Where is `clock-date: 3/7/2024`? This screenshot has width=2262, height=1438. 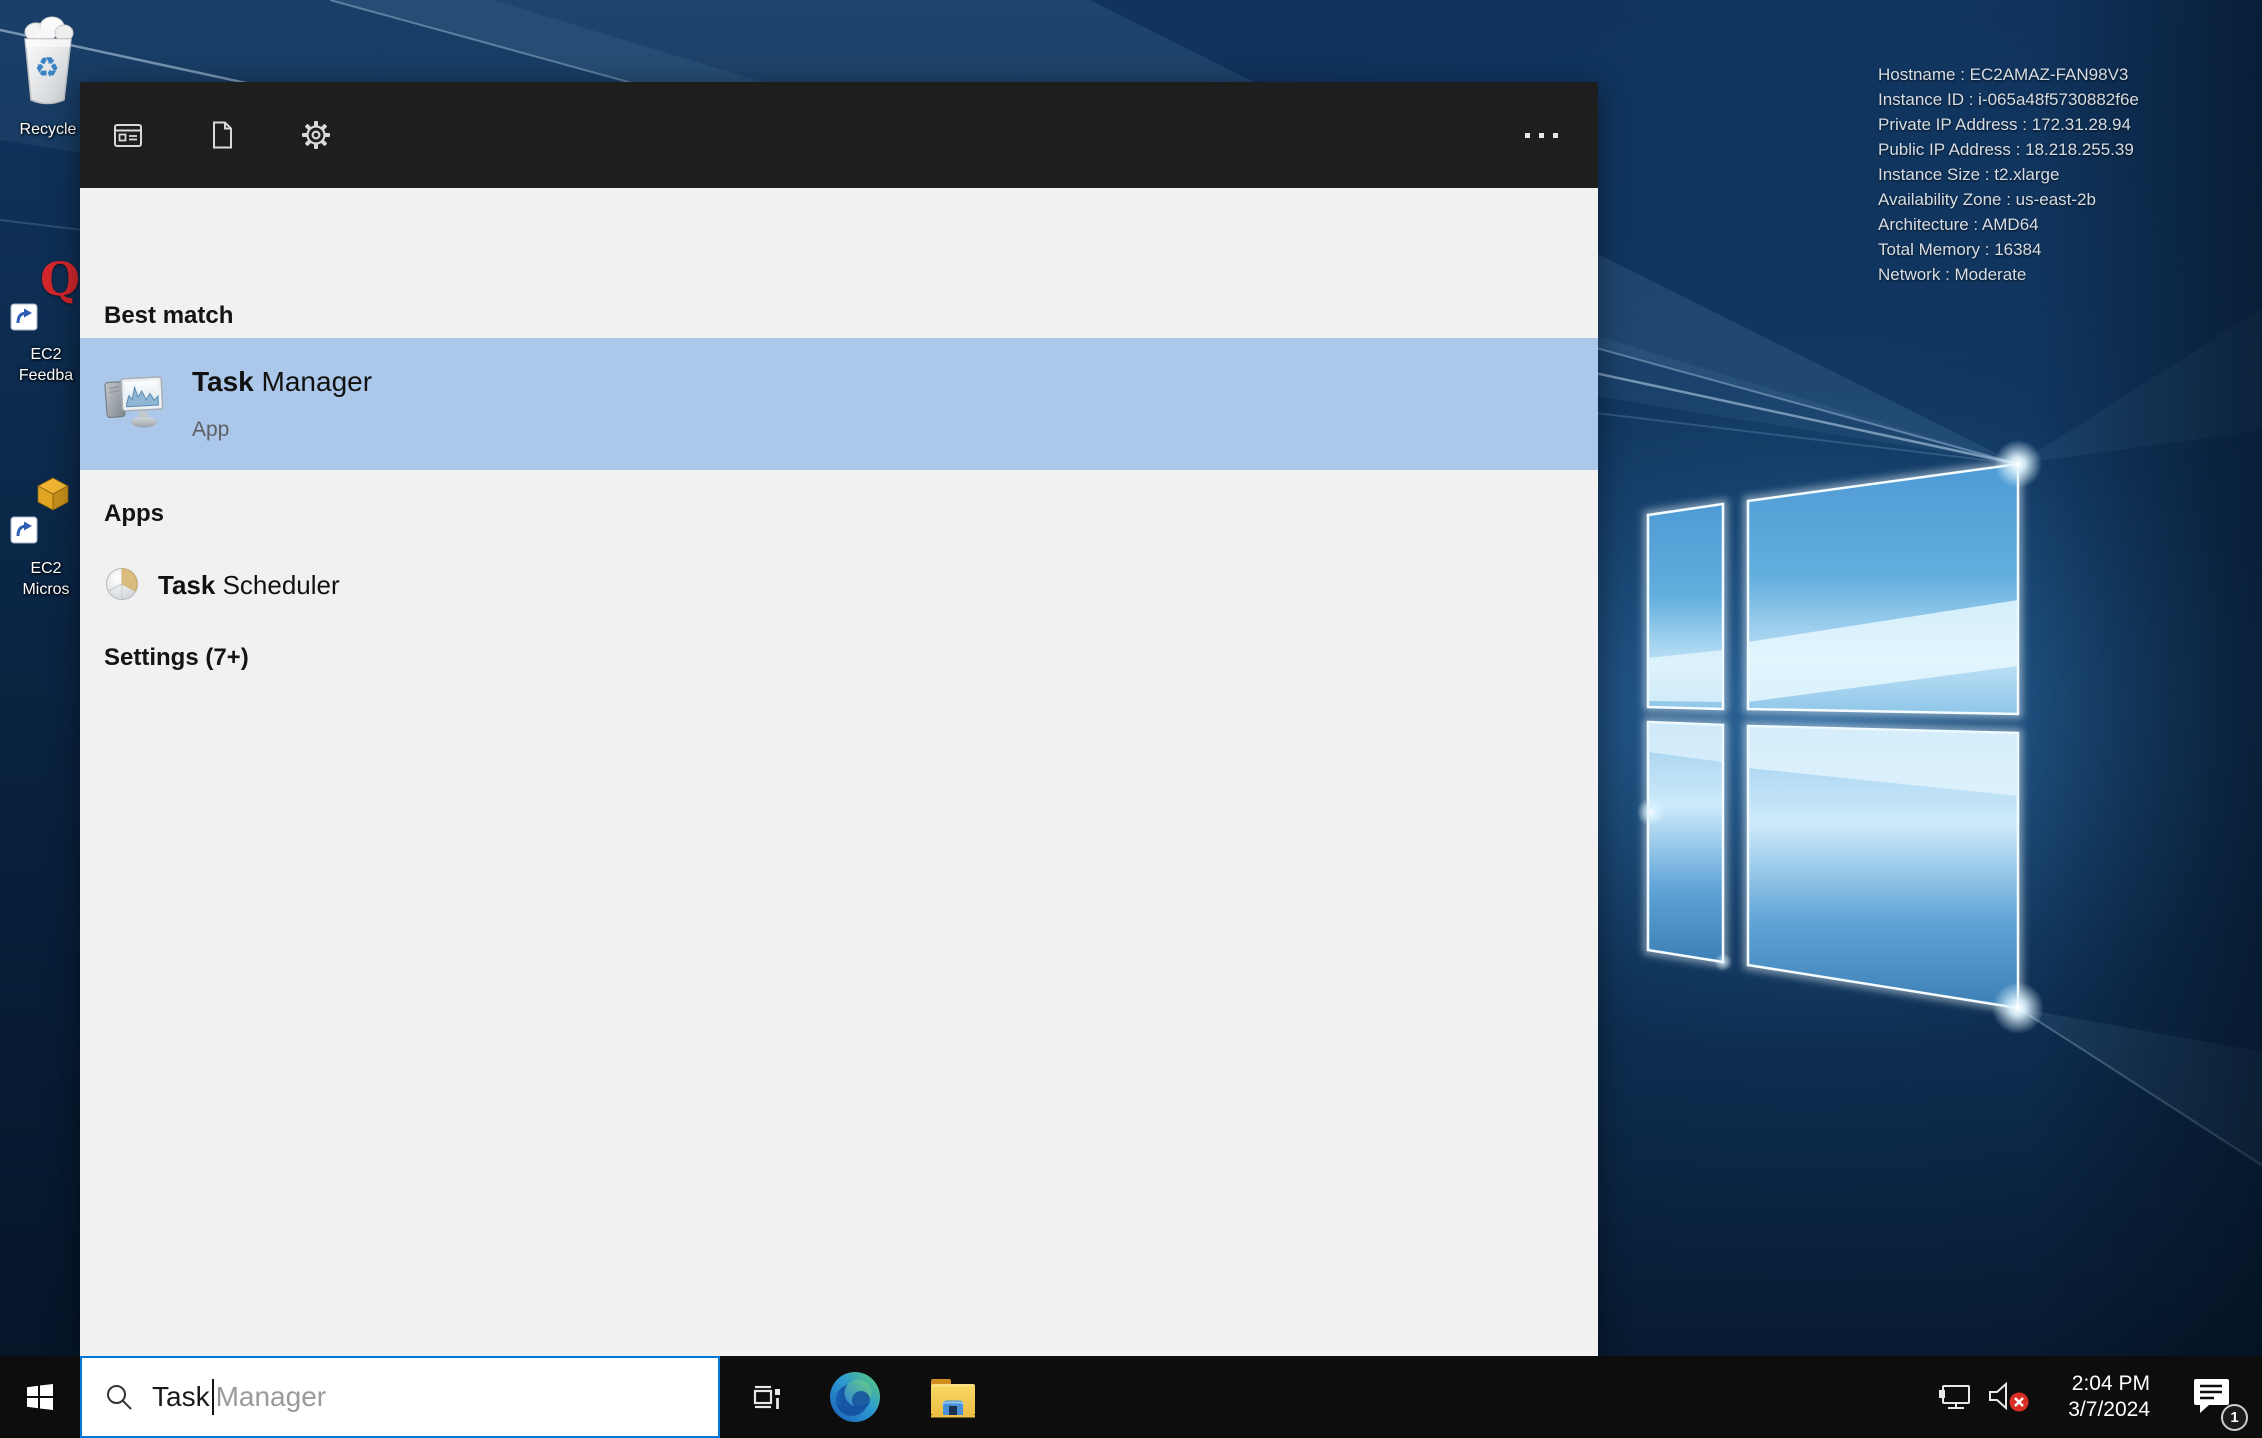 clock-date: 3/7/2024 is located at coordinates (2109, 1409).